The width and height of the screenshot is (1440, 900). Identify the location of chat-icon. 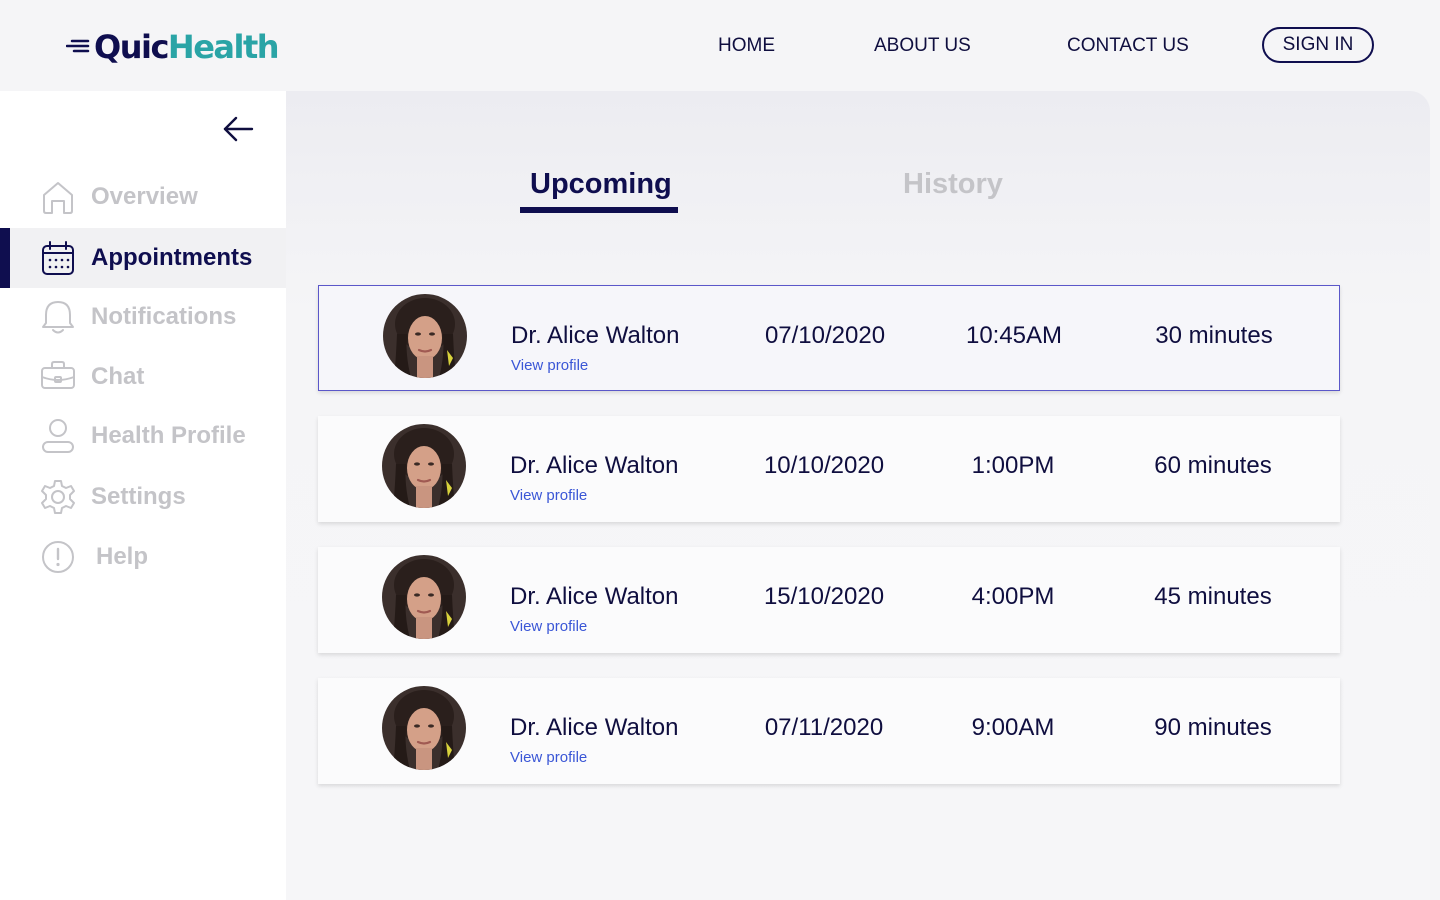
(58, 375).